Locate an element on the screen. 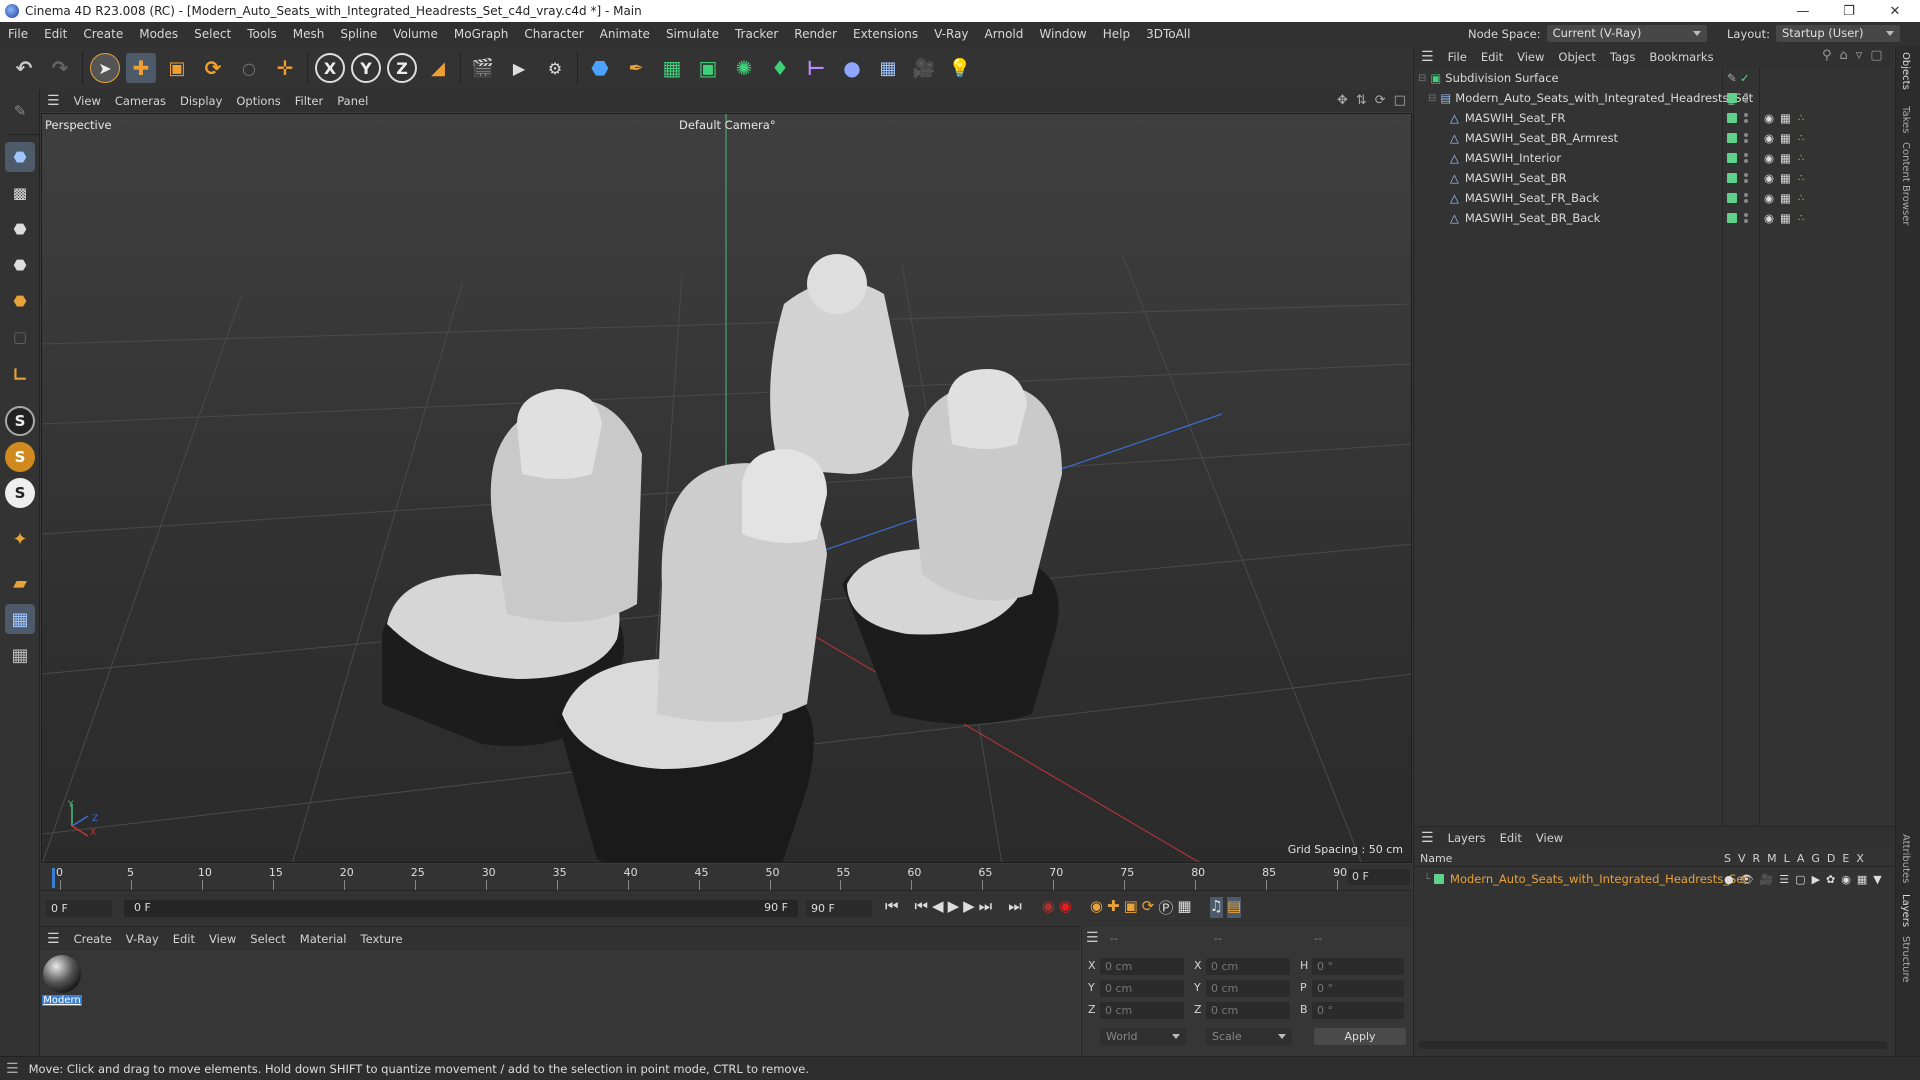 Image resolution: width=1920 pixels, height=1080 pixels. object-row: △ MASWIH_Seat_BR_Back ◉ ▦ ∴ is located at coordinates (1654, 218).